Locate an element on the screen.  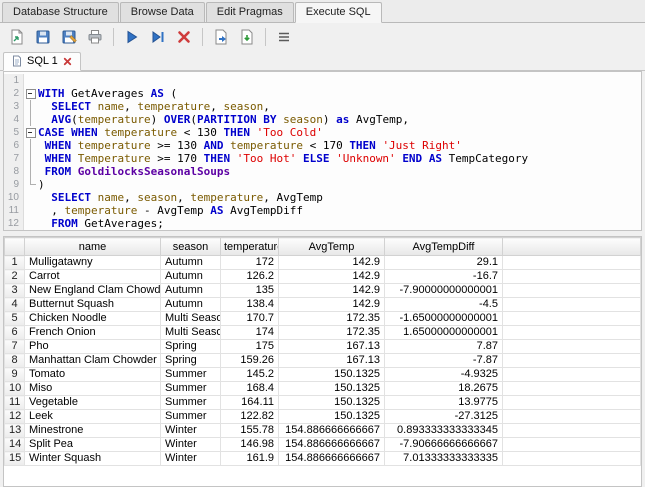
cell-temperature: 126.2 is located at coordinates (249, 276).